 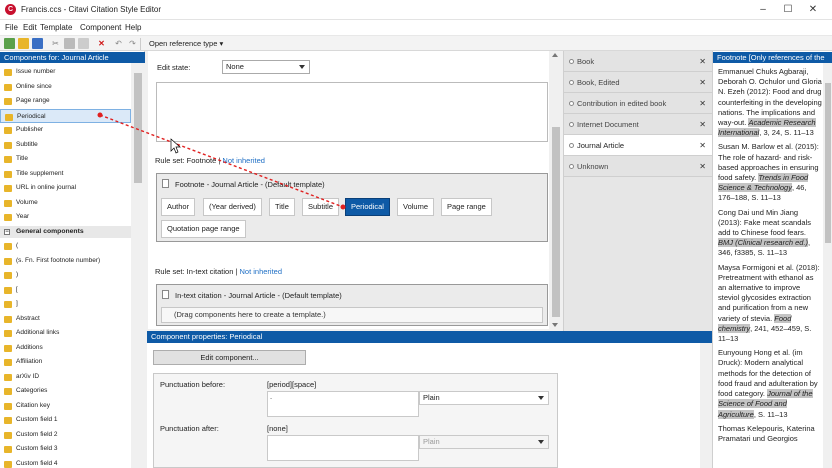 I want to click on ref-type-book: Book ✕, so click(x=638, y=61).